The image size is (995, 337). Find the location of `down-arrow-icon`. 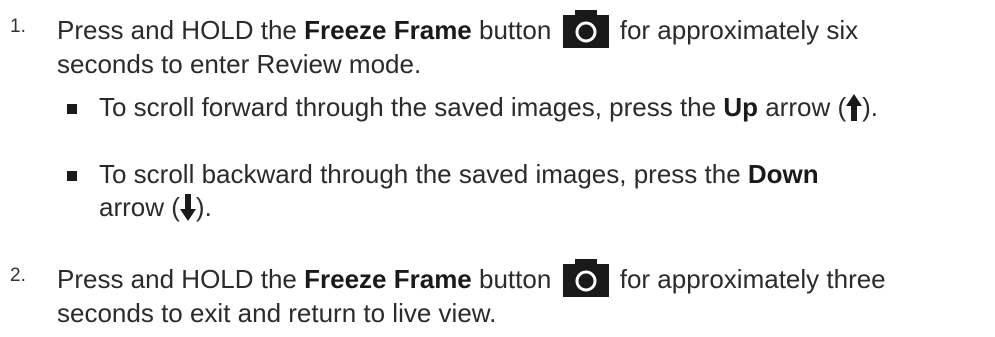

down-arrow-icon is located at coordinates (187, 207).